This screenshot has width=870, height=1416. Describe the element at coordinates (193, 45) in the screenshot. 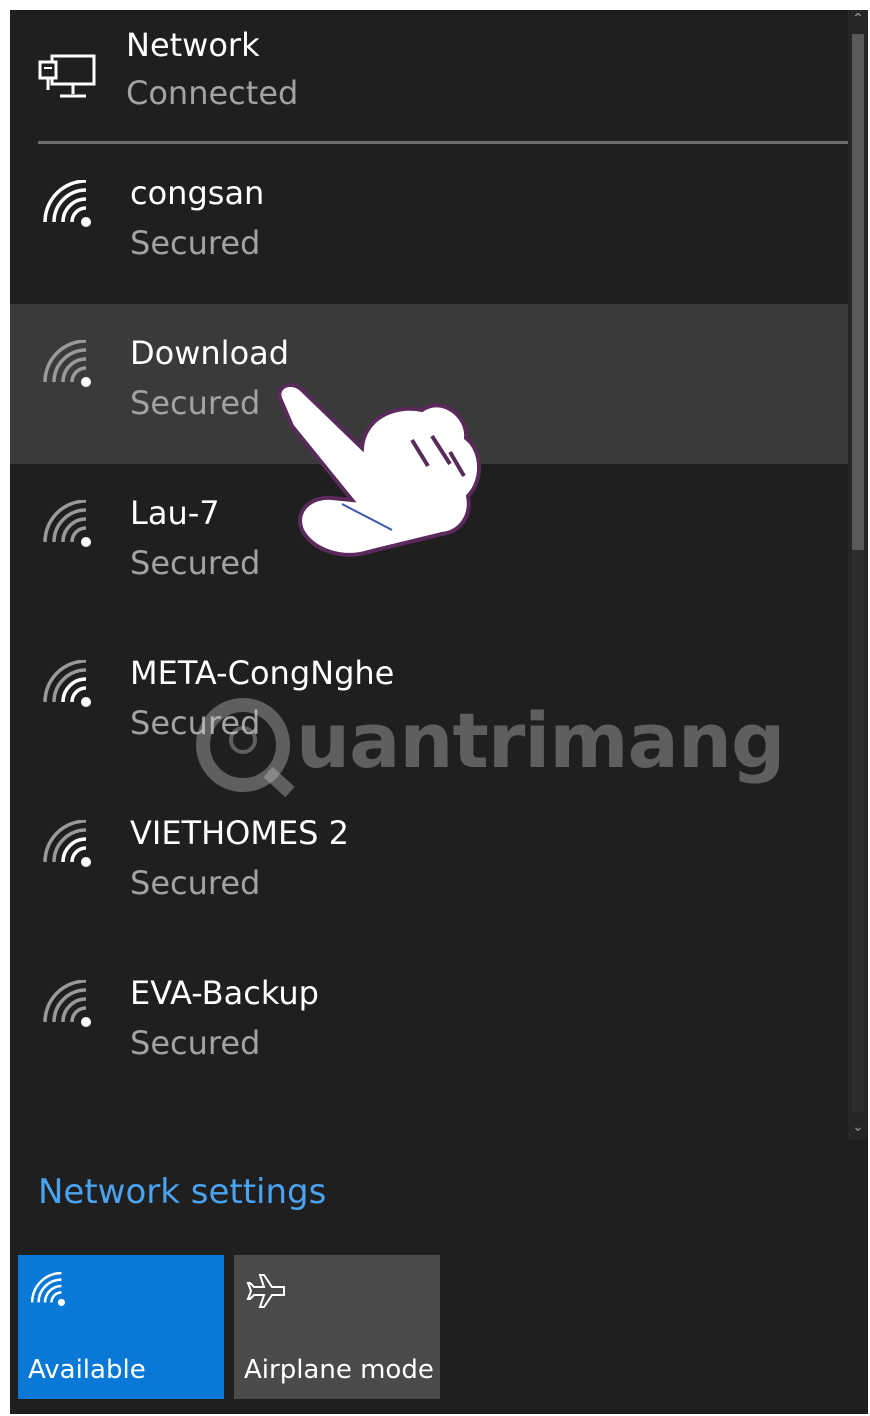

I see `connected-network-name: Network` at that location.